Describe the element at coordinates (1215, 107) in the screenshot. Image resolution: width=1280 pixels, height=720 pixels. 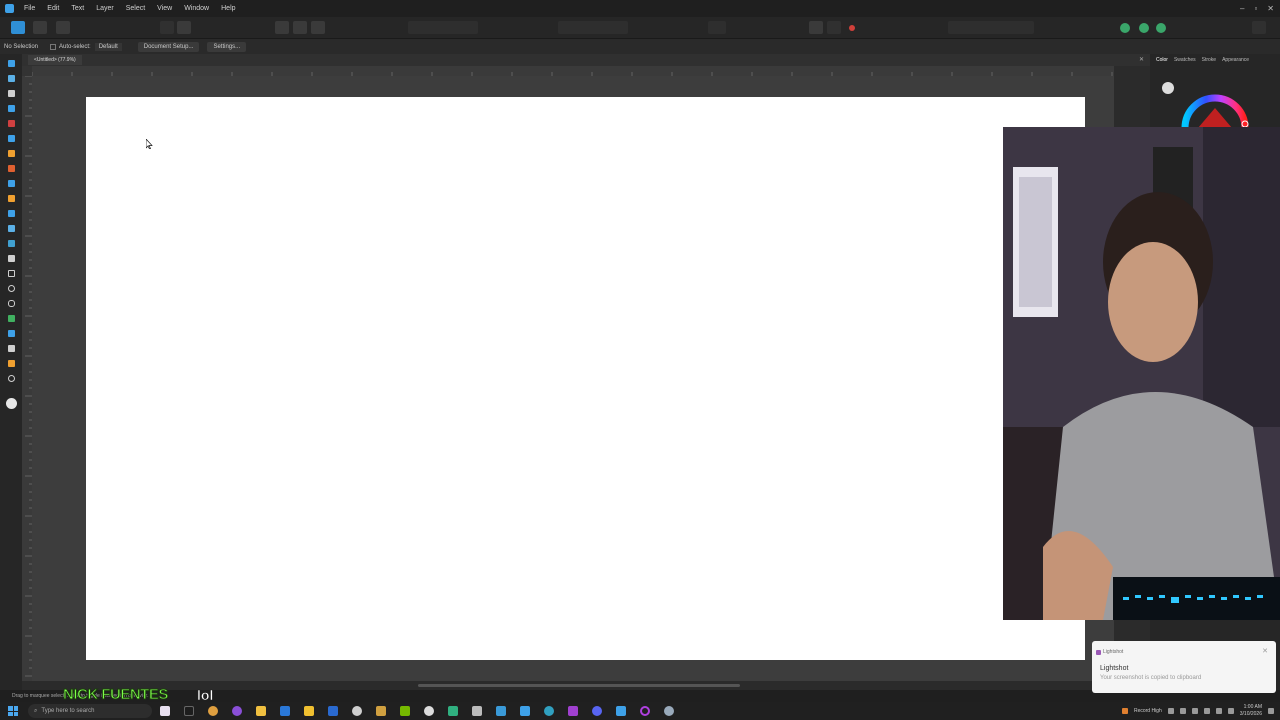
I see `color-wheel` at that location.